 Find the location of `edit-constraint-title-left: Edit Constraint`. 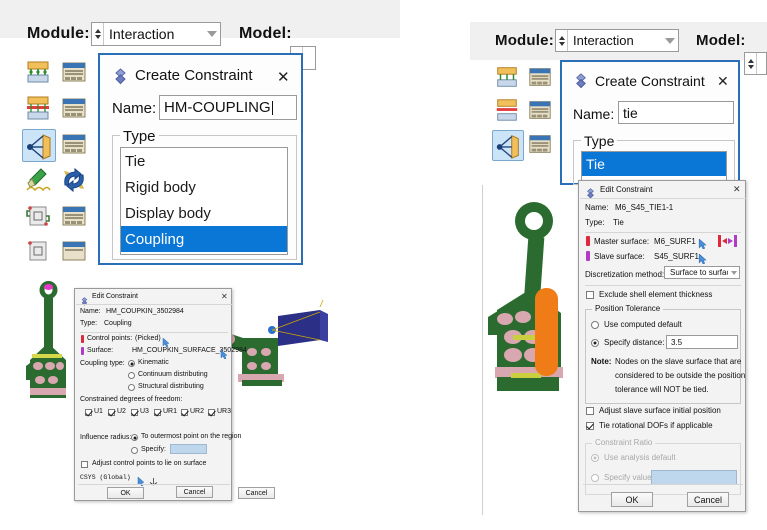

edit-constraint-title-left: Edit Constraint is located at coordinates (115, 296).